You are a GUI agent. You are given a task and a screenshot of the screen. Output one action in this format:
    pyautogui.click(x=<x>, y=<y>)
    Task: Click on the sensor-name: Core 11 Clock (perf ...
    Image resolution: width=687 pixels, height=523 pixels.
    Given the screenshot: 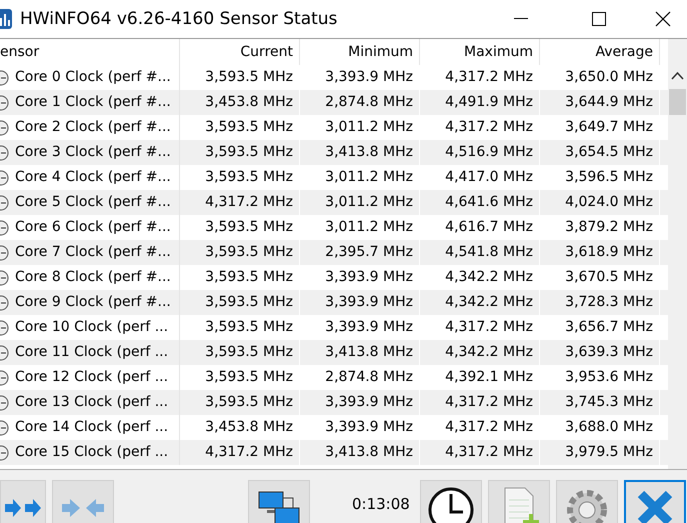 What is the action you would take?
    pyautogui.click(x=91, y=352)
    